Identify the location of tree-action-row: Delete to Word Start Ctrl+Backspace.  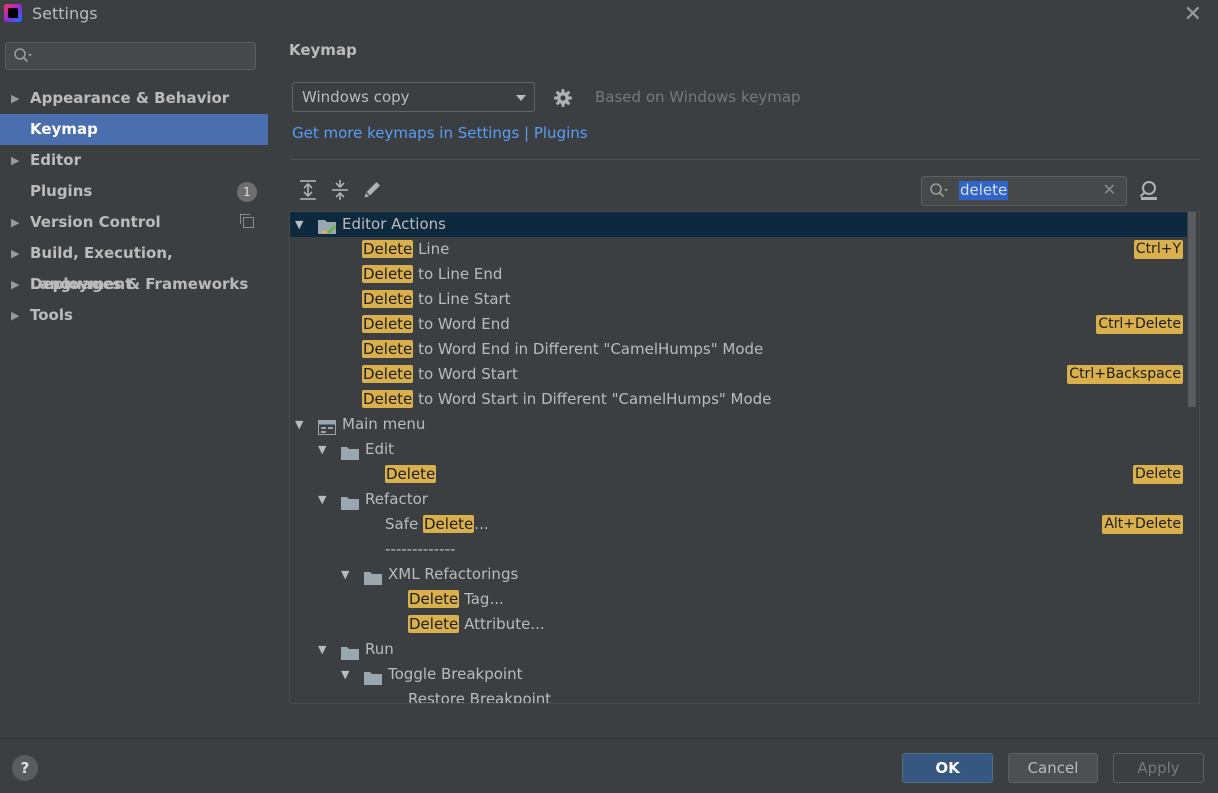
(738, 374).